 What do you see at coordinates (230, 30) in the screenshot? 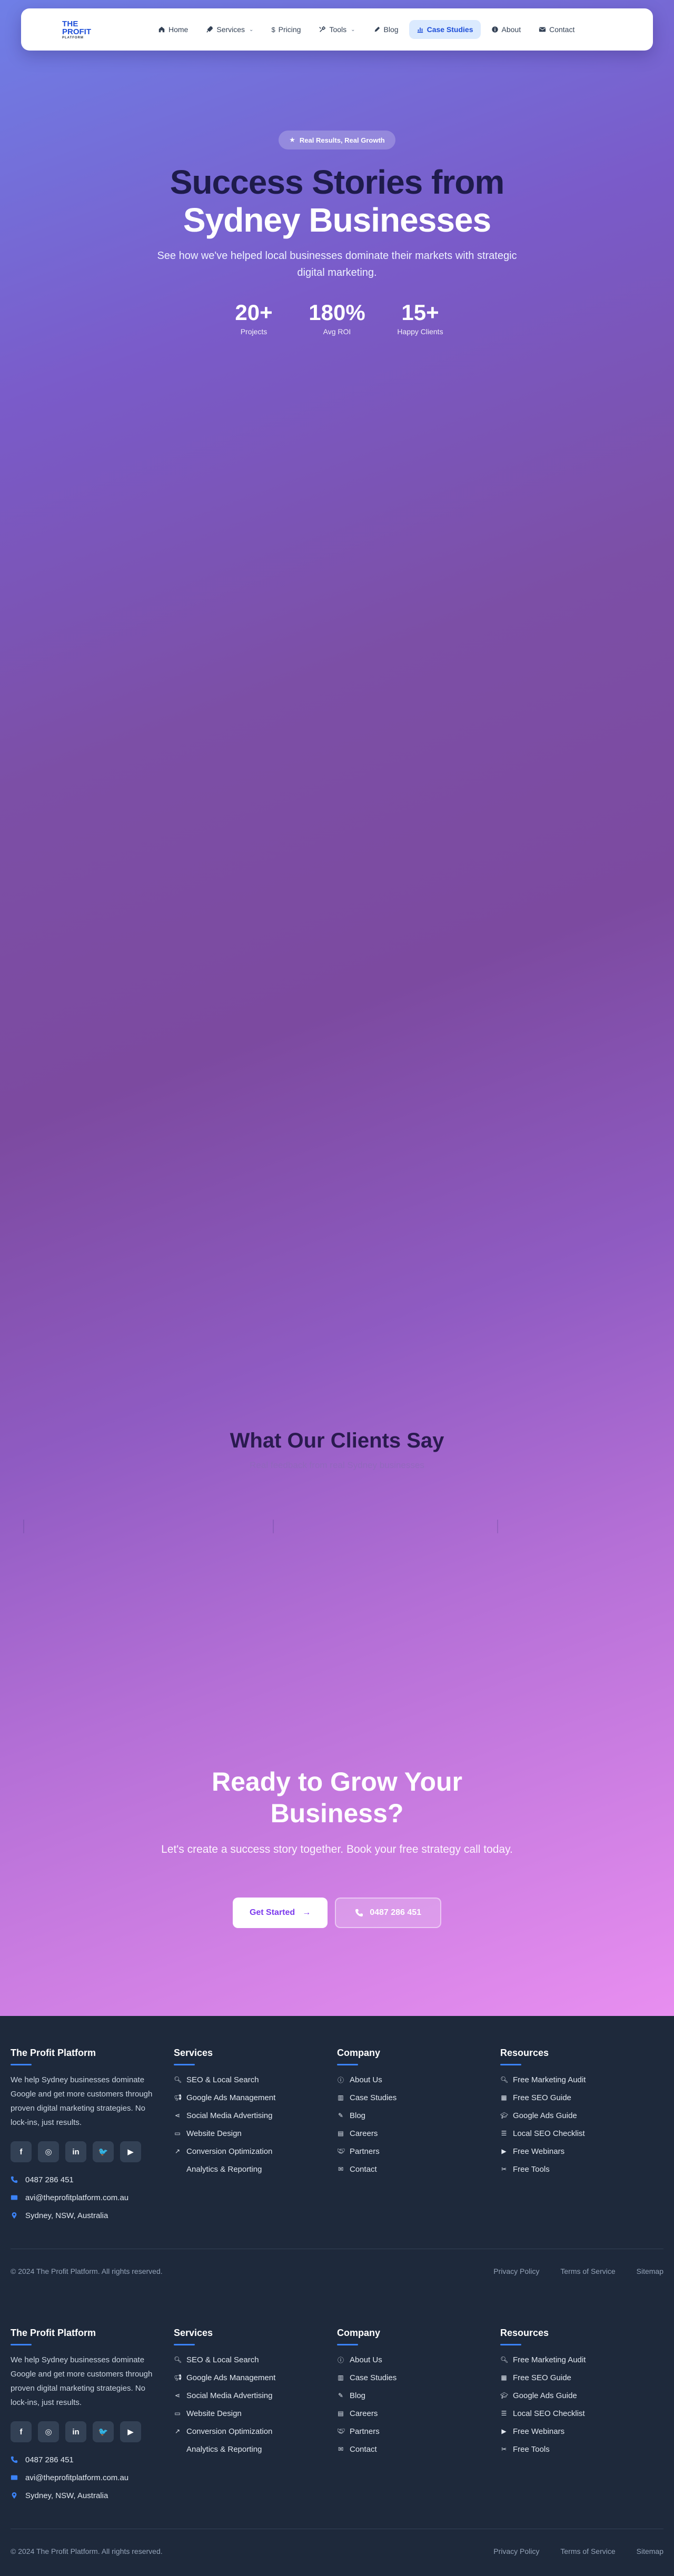
I see `nav-services: Services ⌄` at bounding box center [230, 30].